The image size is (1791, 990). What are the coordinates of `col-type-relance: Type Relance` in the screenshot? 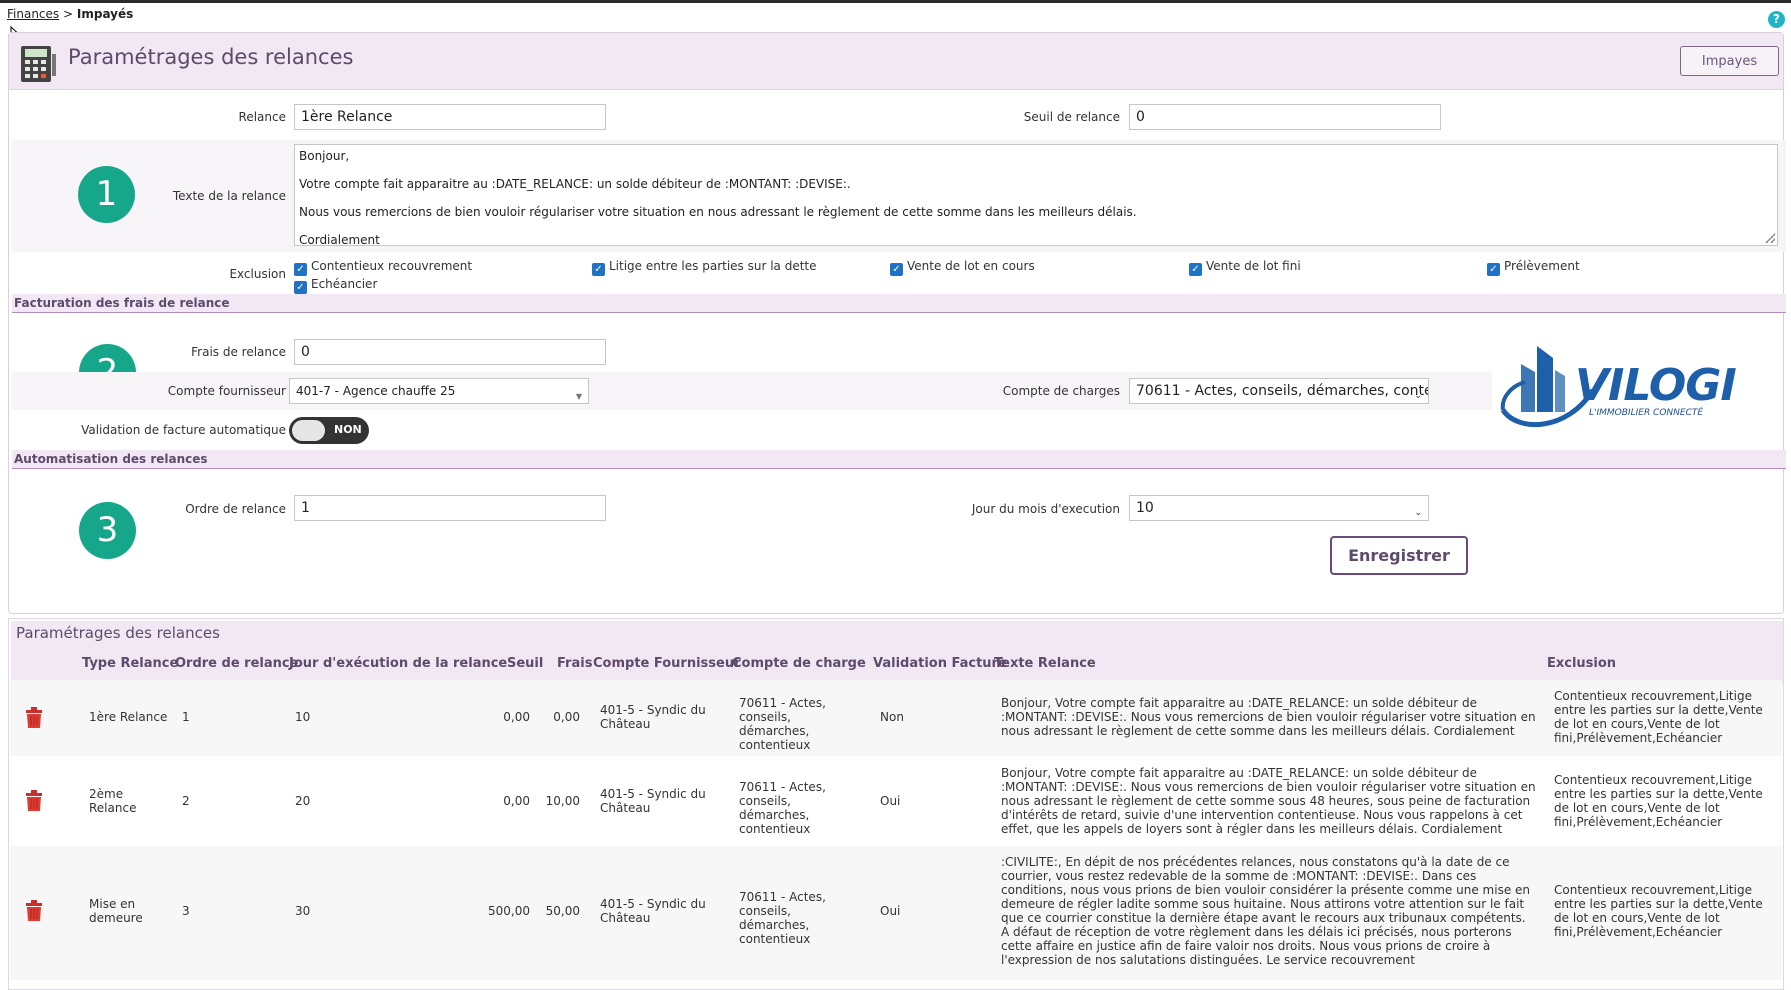 It's located at (130, 663).